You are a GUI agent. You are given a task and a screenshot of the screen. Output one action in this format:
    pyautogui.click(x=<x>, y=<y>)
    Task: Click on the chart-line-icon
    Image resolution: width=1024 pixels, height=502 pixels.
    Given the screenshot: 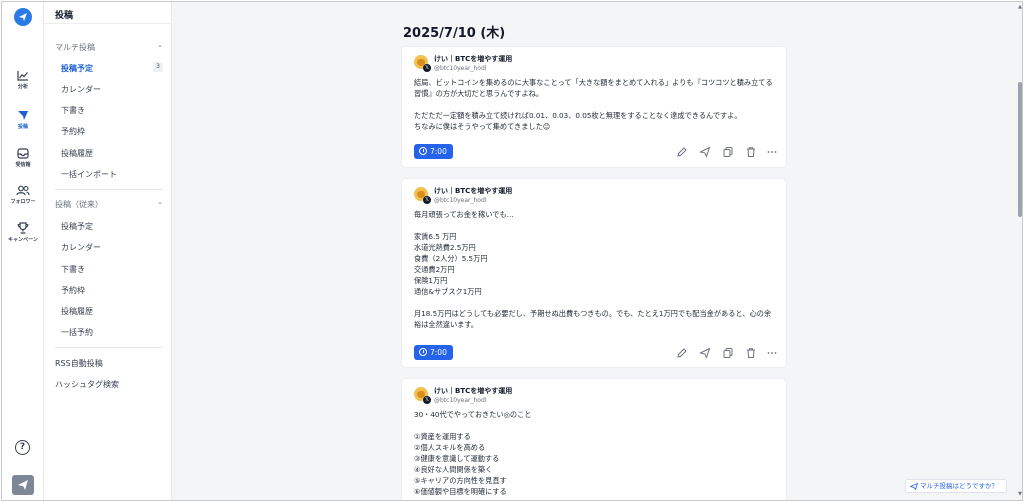 What is the action you would take?
    pyautogui.click(x=22, y=76)
    